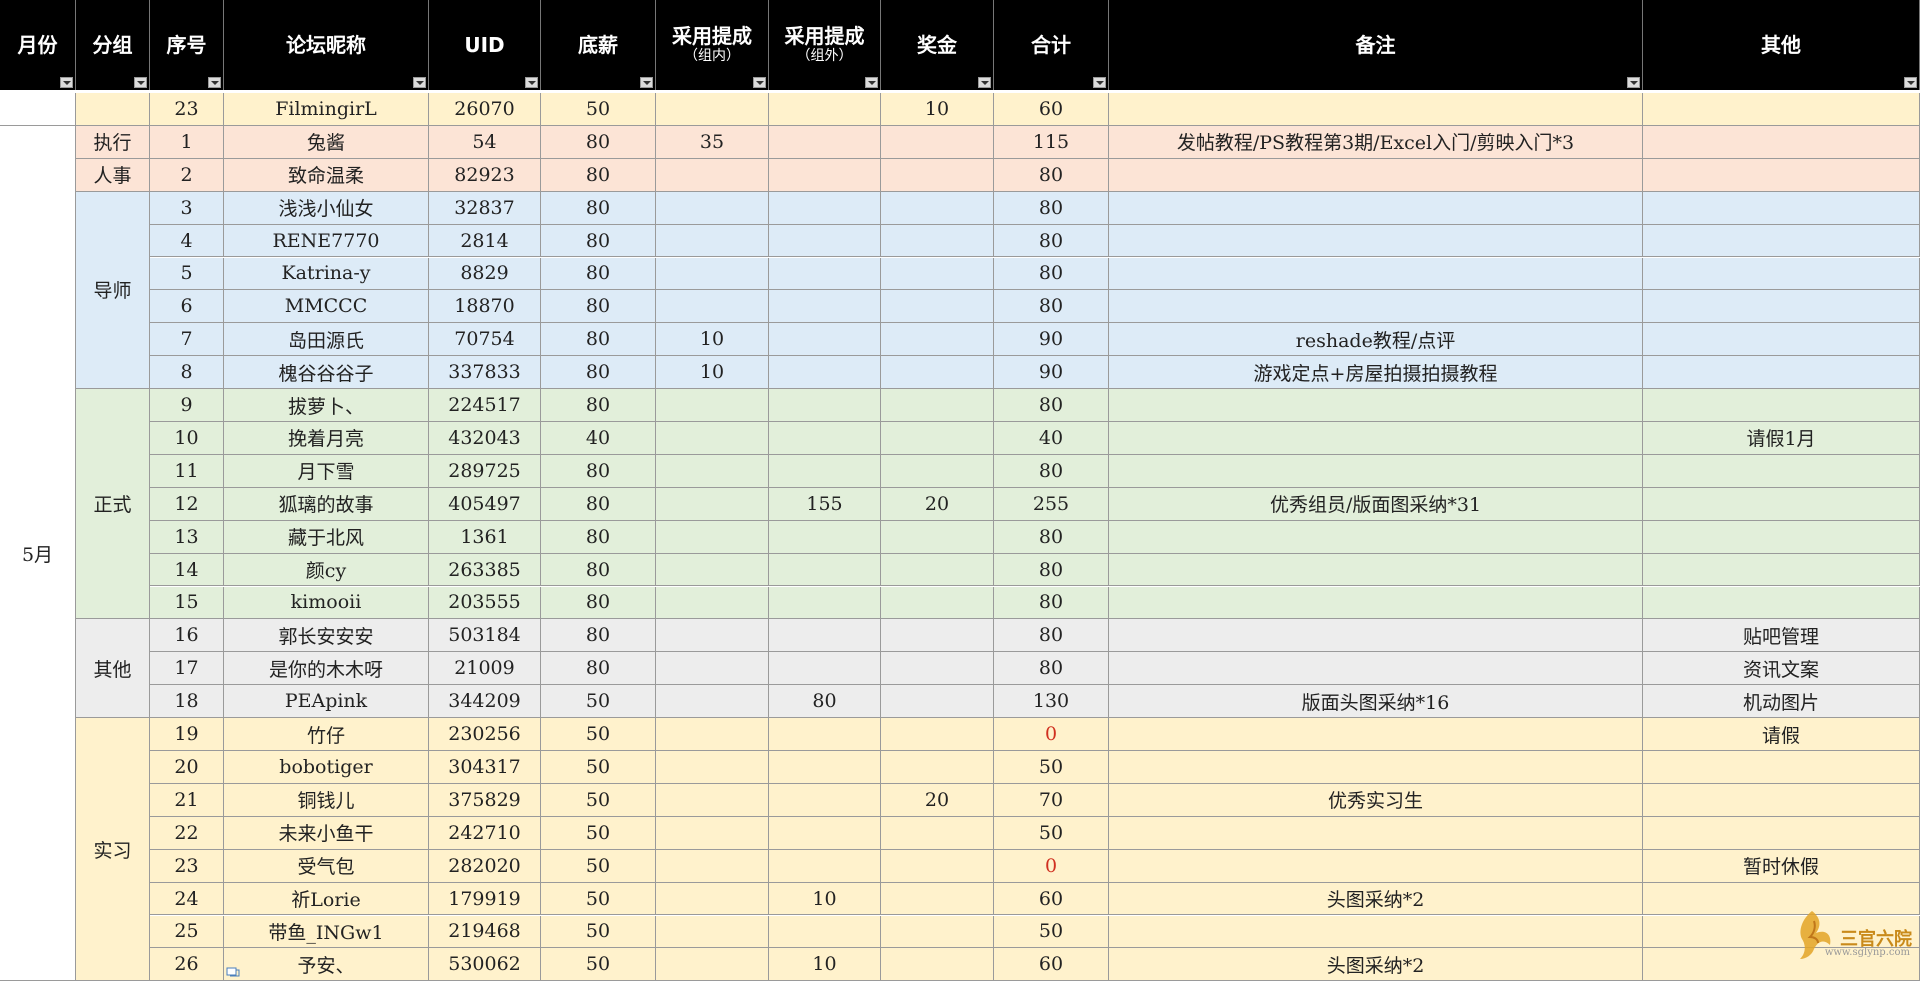 The height and width of the screenshot is (981, 1920). I want to click on cell-total: 255, so click(1051, 504).